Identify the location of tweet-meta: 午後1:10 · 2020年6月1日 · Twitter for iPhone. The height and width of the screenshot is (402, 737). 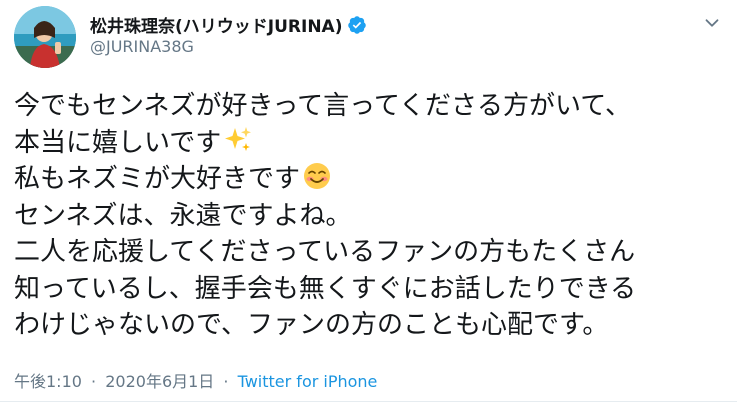
(195, 380).